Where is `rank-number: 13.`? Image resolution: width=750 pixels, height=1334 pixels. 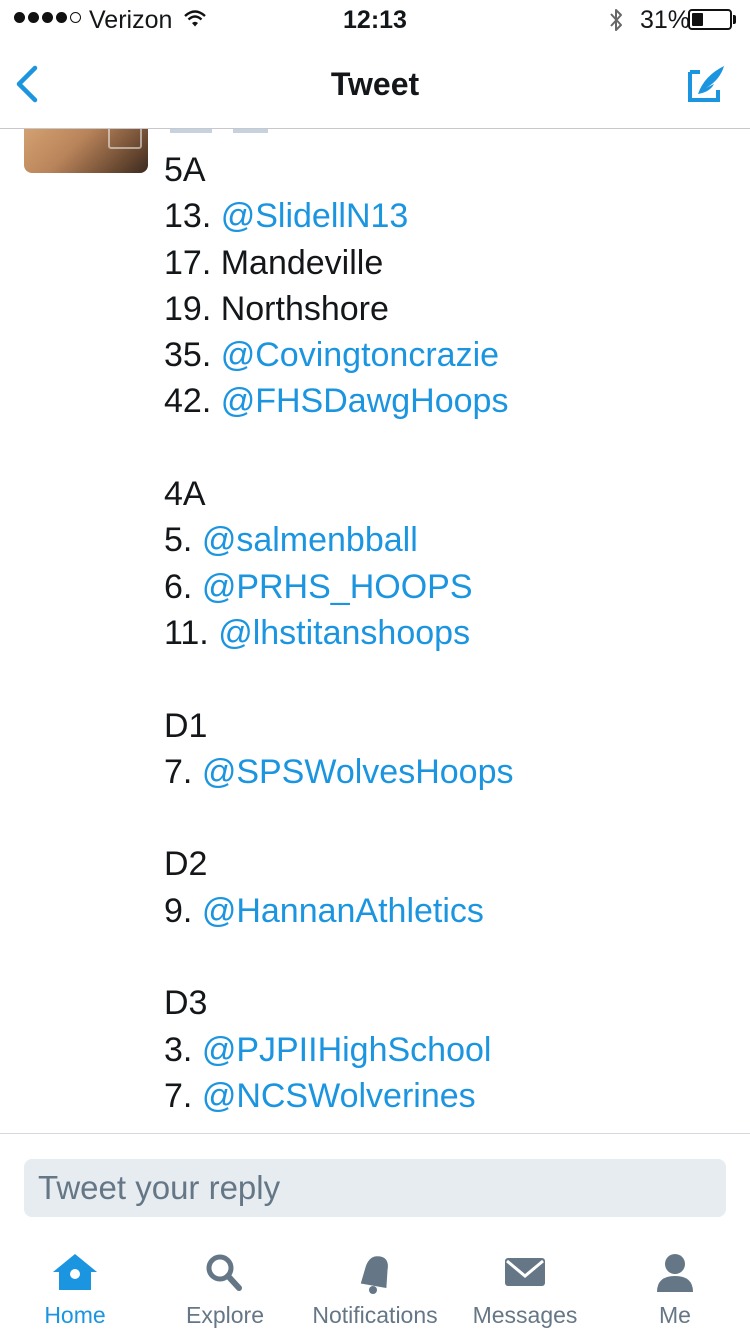 rank-number: 13. is located at coordinates (192, 216).